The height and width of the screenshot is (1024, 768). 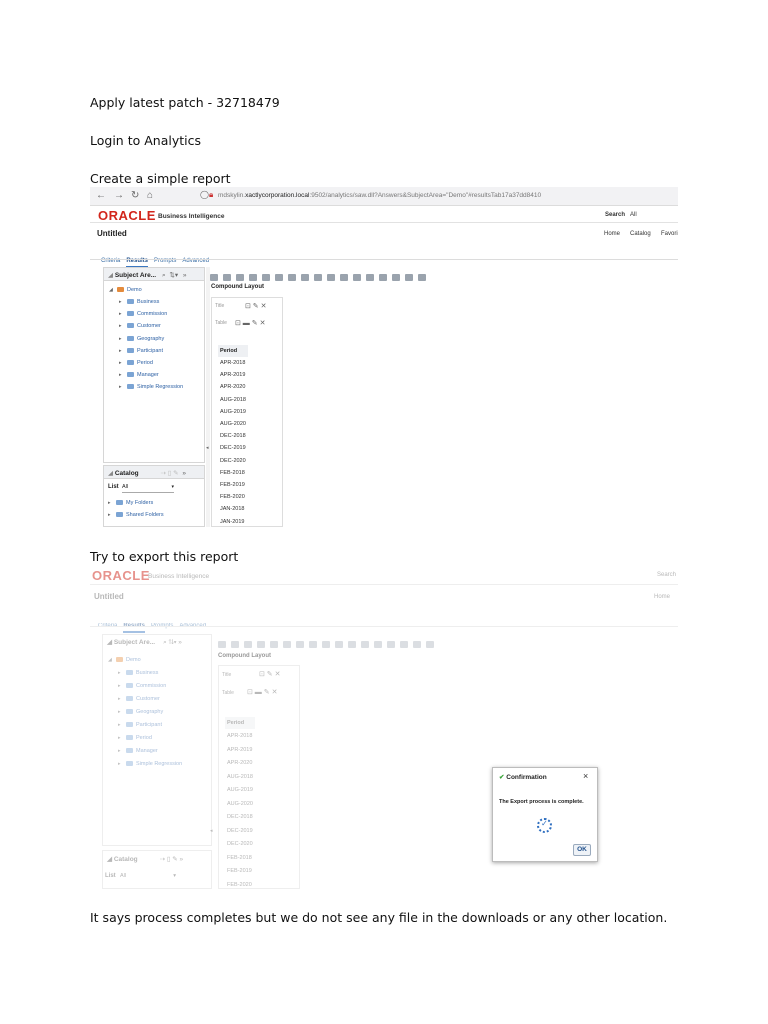 What do you see at coordinates (169, 473) in the screenshot?
I see `catalog-tools-icon: ⇢ ▯ ✎` at bounding box center [169, 473].